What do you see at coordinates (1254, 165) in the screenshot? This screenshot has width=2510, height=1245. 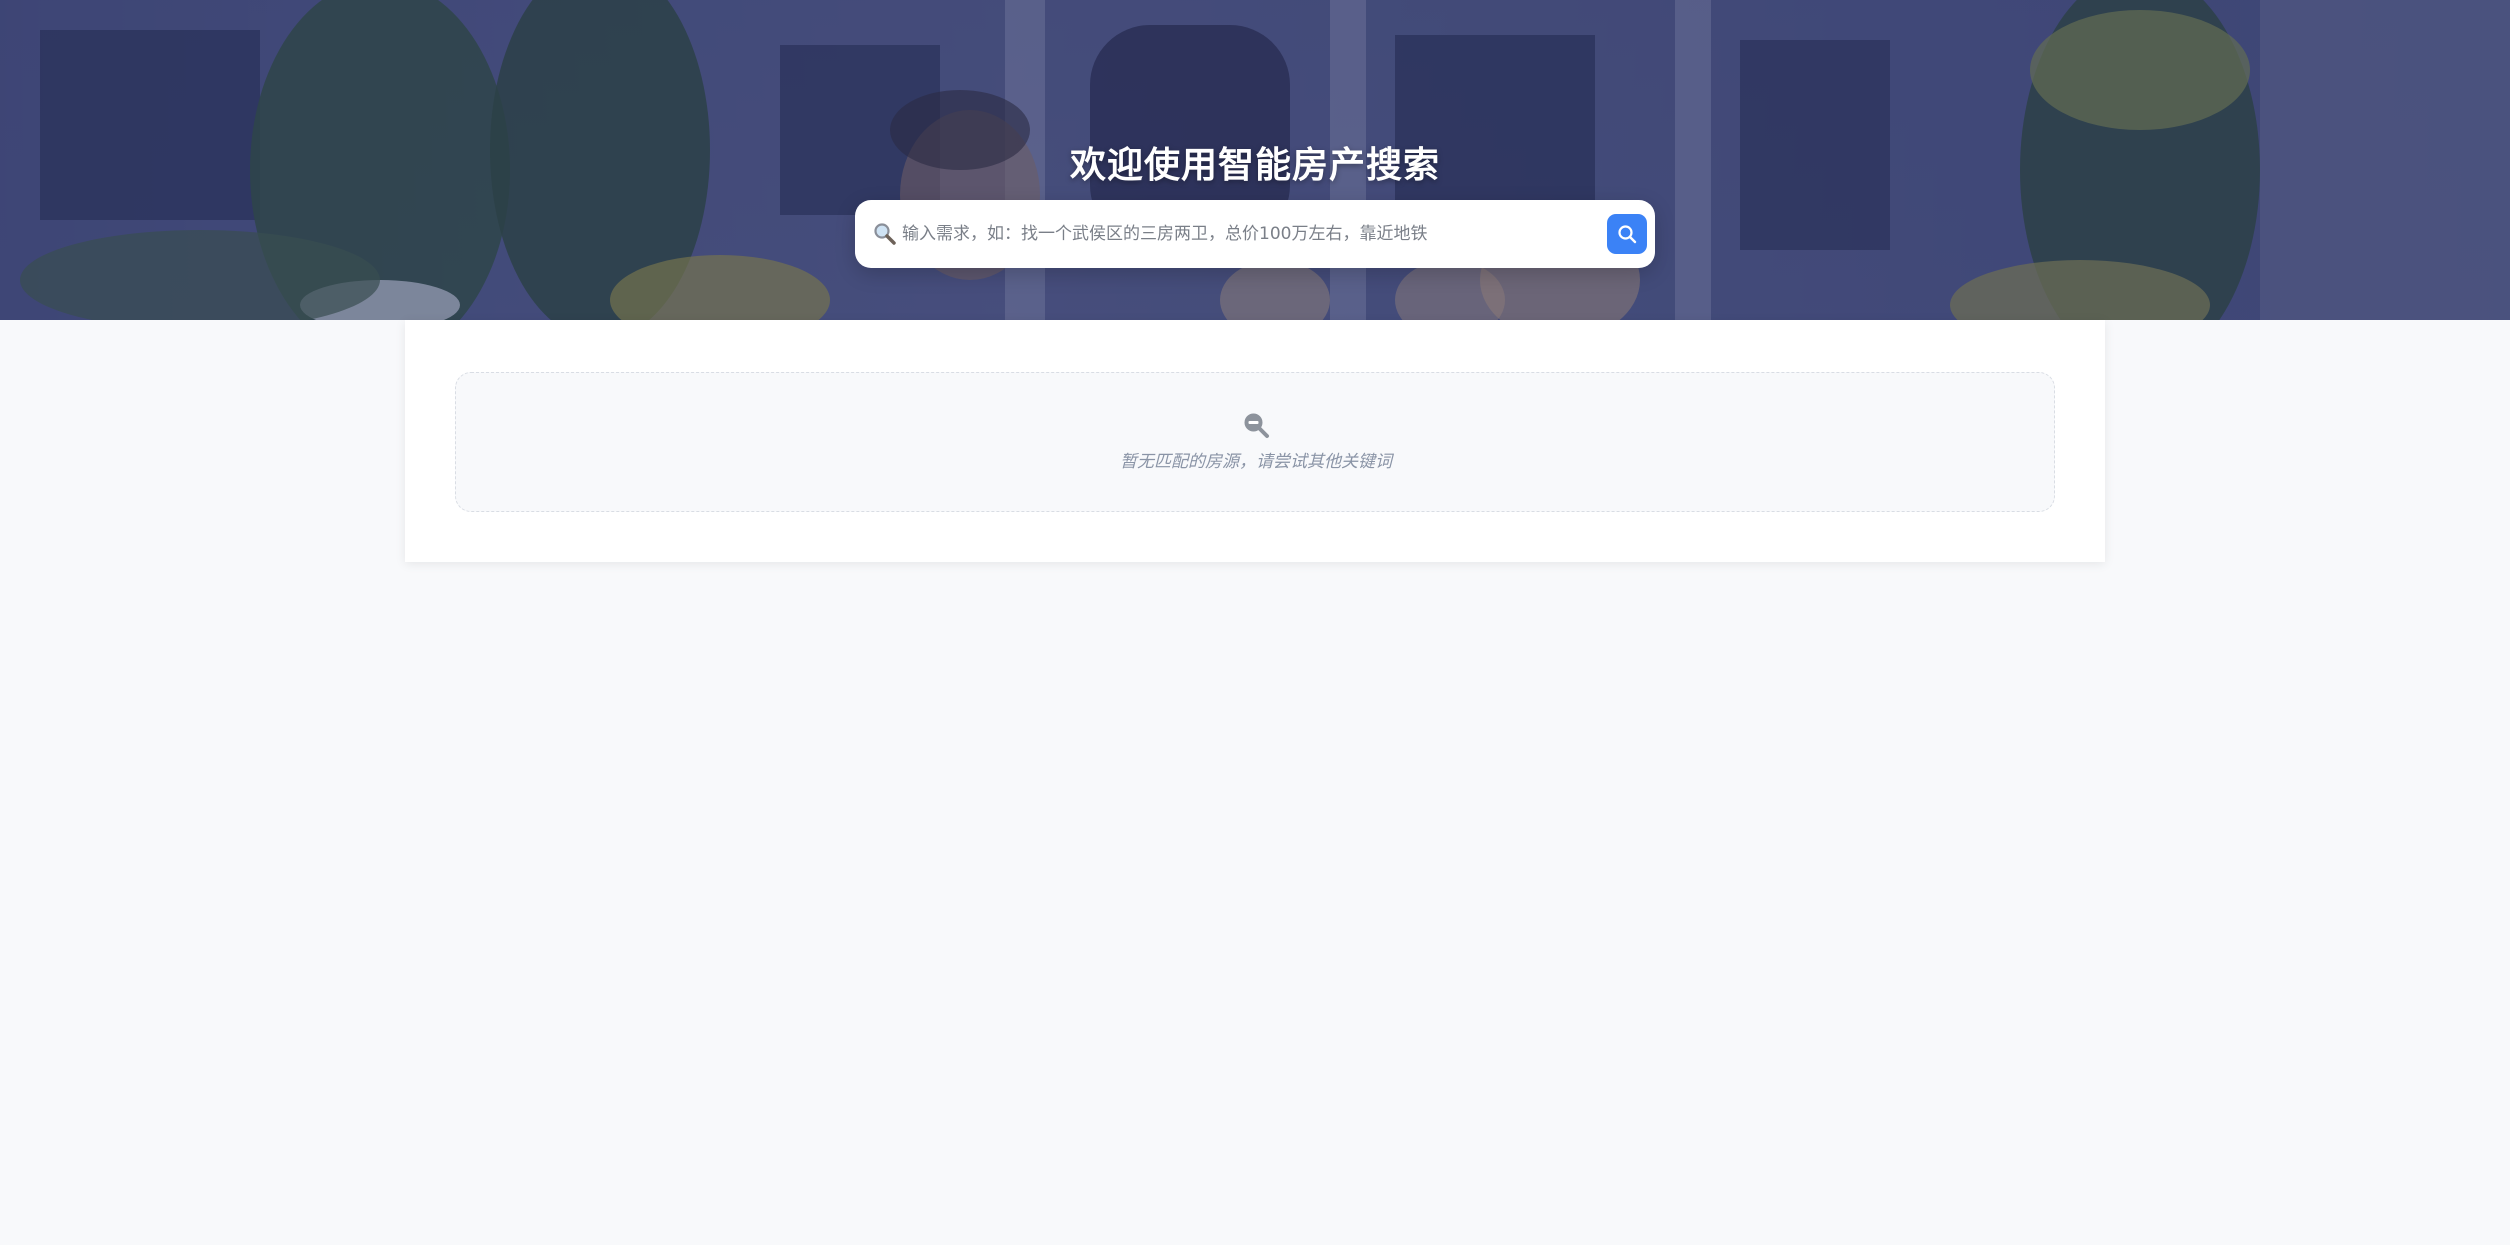 I see `page-title: 欢迎使用智能房产搜索` at bounding box center [1254, 165].